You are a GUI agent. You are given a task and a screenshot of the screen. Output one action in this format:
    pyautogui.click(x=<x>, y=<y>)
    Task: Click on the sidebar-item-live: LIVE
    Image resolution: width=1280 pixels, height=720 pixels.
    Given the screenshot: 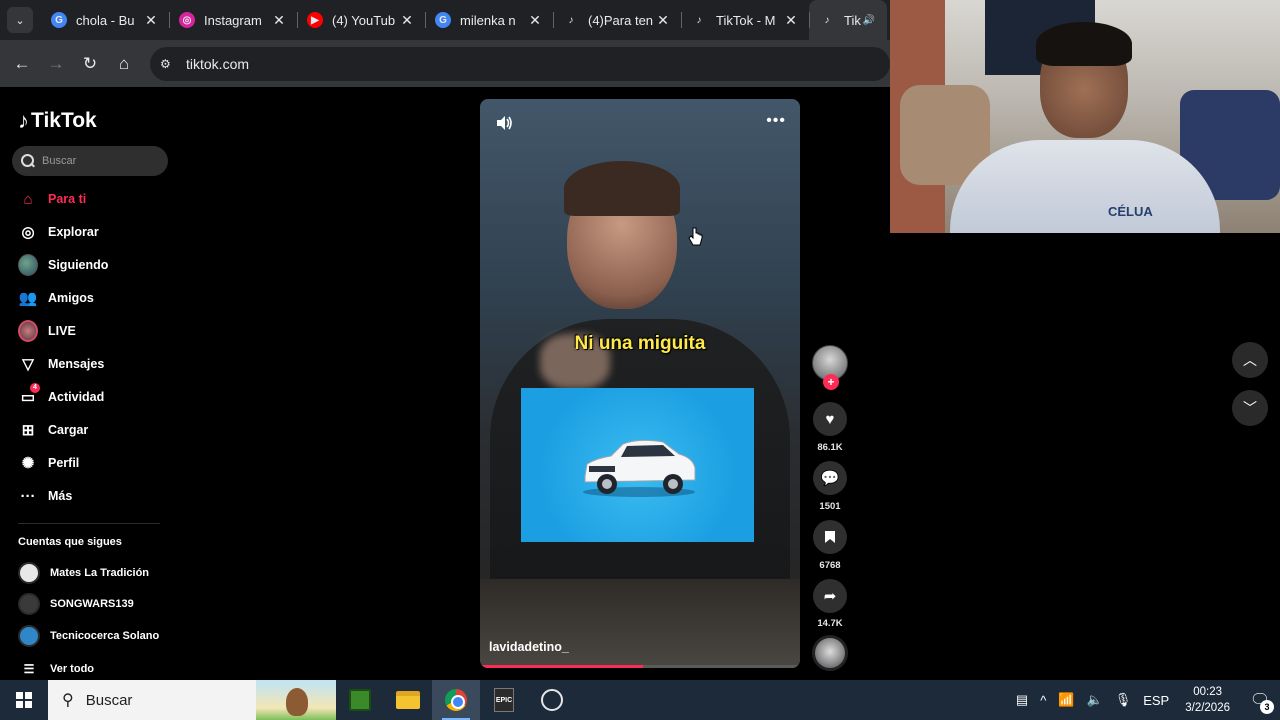 What is the action you would take?
    pyautogui.click(x=93, y=331)
    